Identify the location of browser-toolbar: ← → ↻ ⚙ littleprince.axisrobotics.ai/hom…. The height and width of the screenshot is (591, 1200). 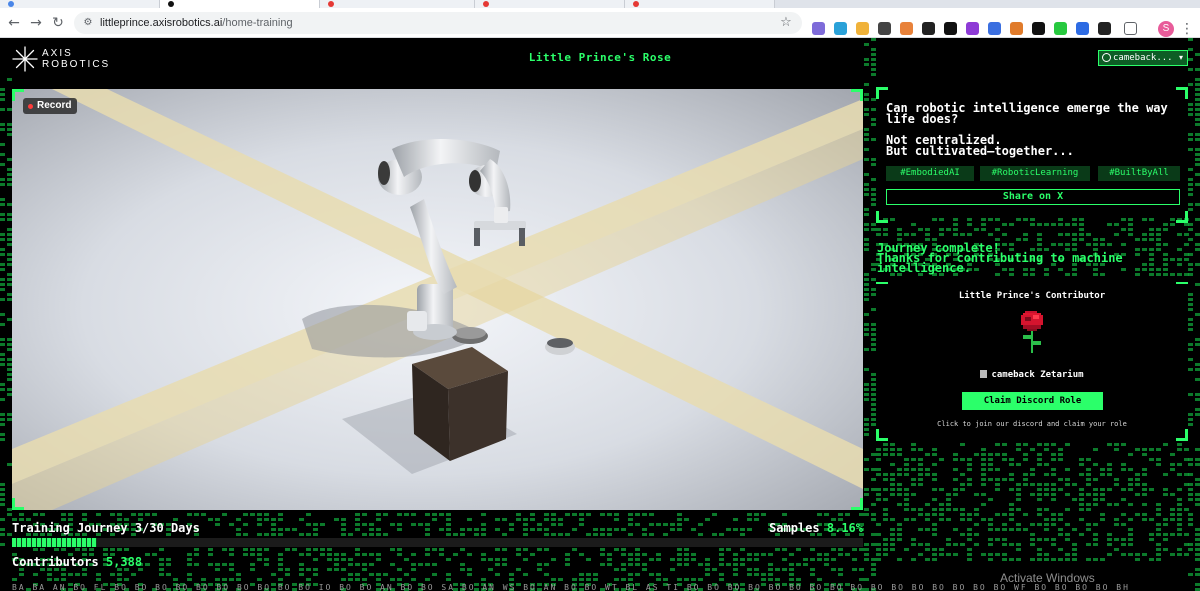
(600, 23).